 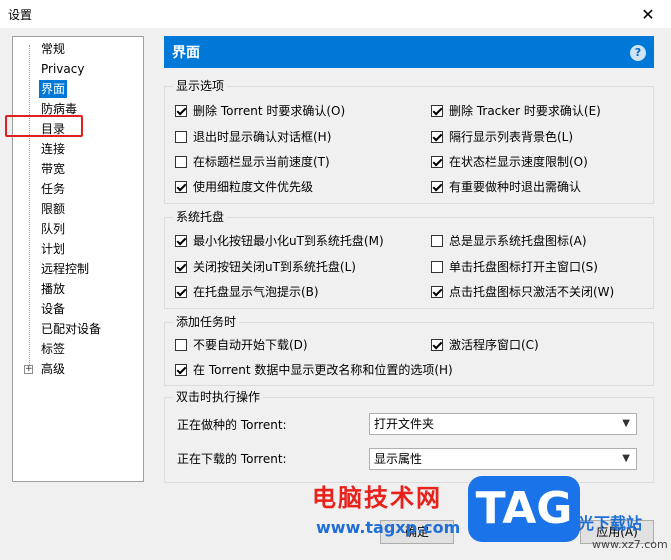 I want to click on tree-item-playback: 播放, so click(x=53, y=289).